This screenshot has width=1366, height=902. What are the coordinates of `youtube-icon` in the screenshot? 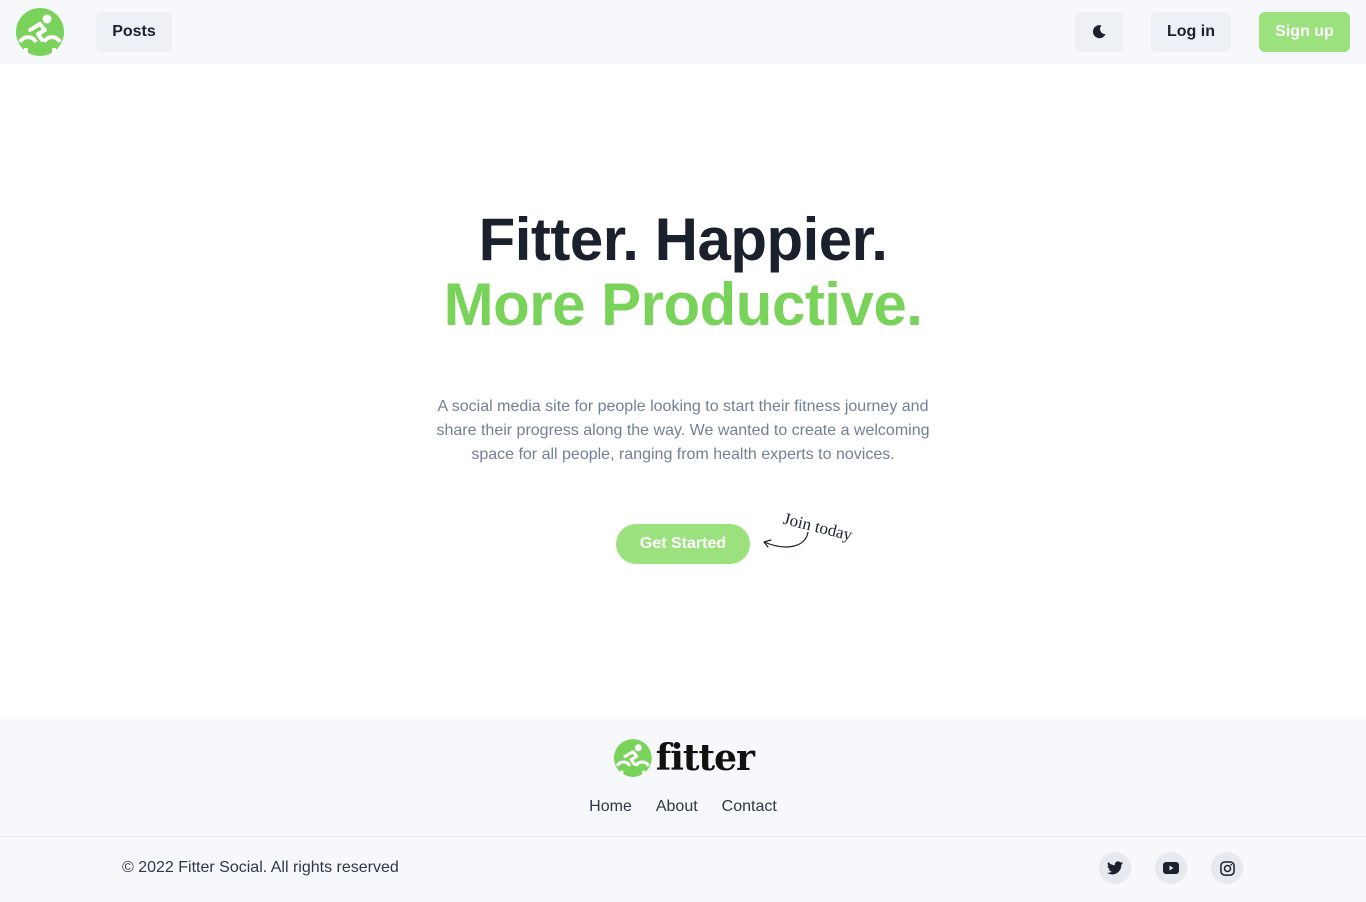 It's located at (1171, 868).